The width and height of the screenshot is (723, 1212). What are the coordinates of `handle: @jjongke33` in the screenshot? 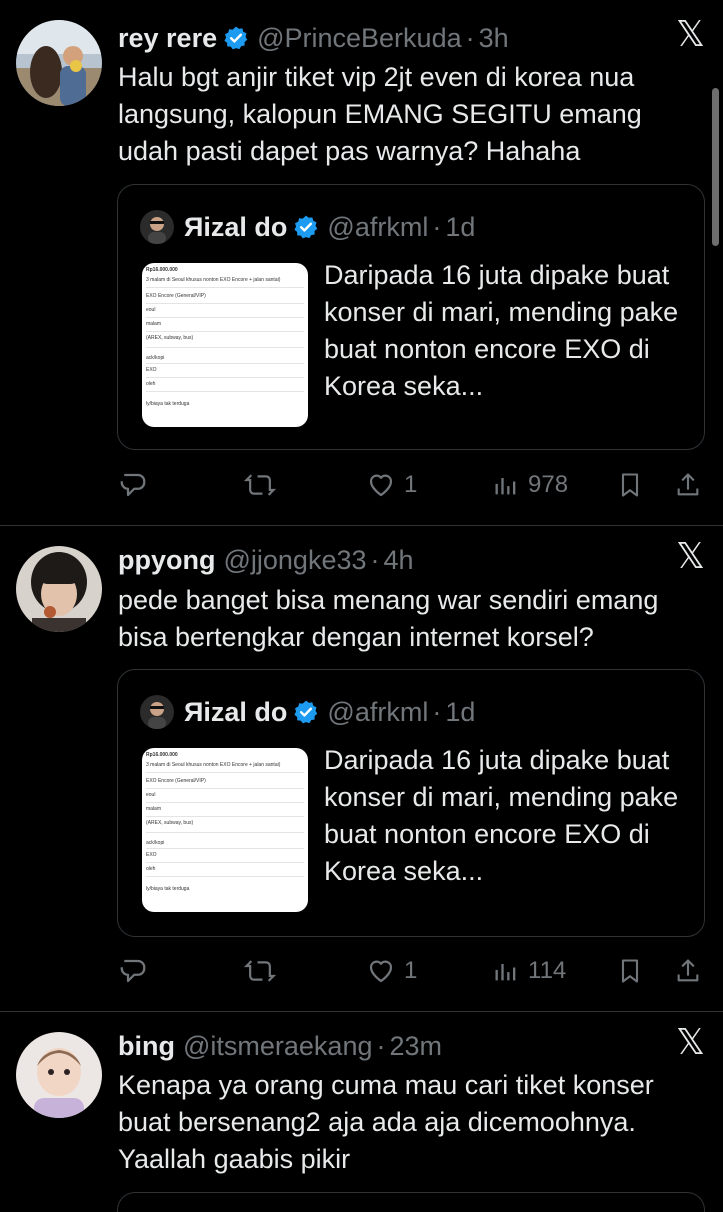 It's located at (294, 560).